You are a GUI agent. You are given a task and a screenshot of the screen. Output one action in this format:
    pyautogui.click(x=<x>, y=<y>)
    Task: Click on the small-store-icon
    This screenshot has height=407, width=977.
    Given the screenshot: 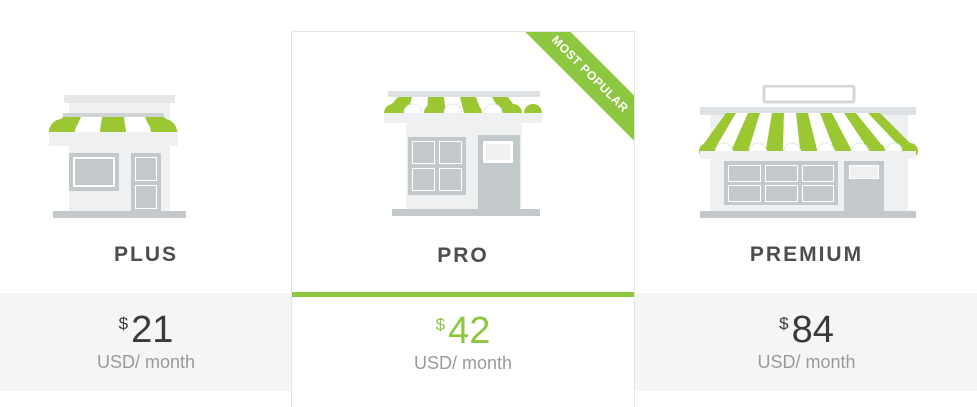 What is the action you would take?
    pyautogui.click(x=117, y=156)
    